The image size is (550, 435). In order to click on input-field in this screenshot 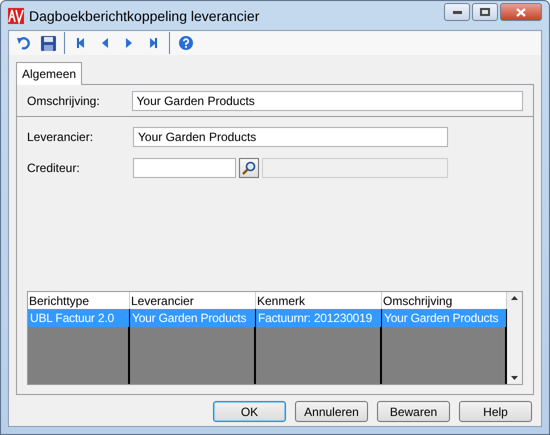, I will do `click(184, 168)`.